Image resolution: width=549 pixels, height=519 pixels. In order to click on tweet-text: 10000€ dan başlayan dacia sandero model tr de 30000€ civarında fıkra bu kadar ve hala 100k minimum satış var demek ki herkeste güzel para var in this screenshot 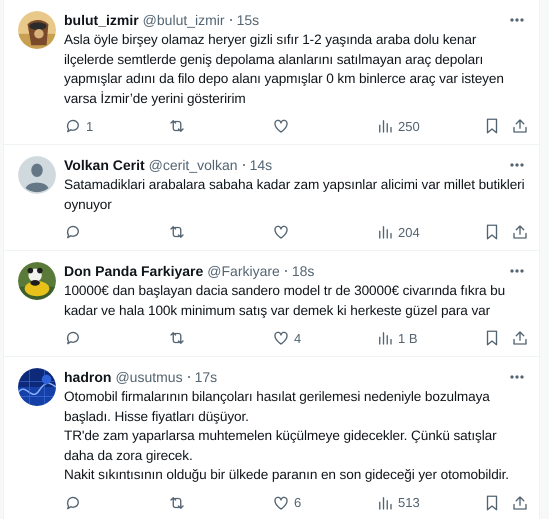, I will do `click(285, 301)`.